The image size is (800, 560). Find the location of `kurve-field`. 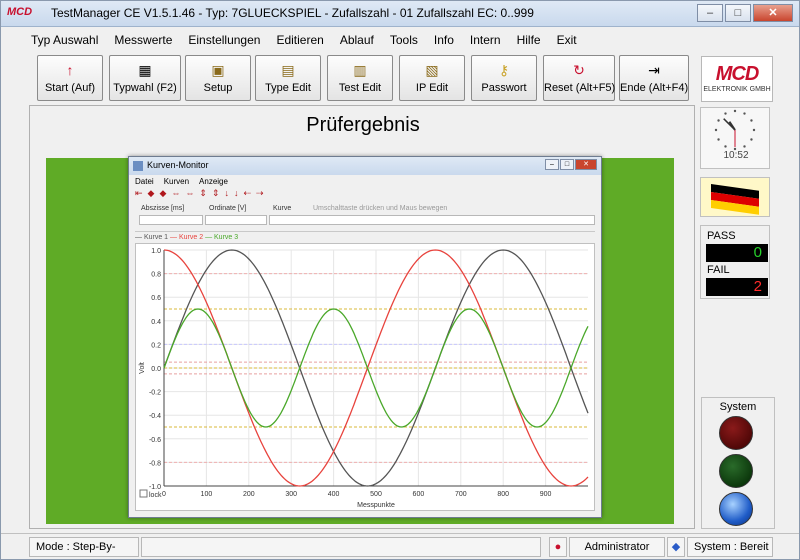

kurve-field is located at coordinates (432, 220).